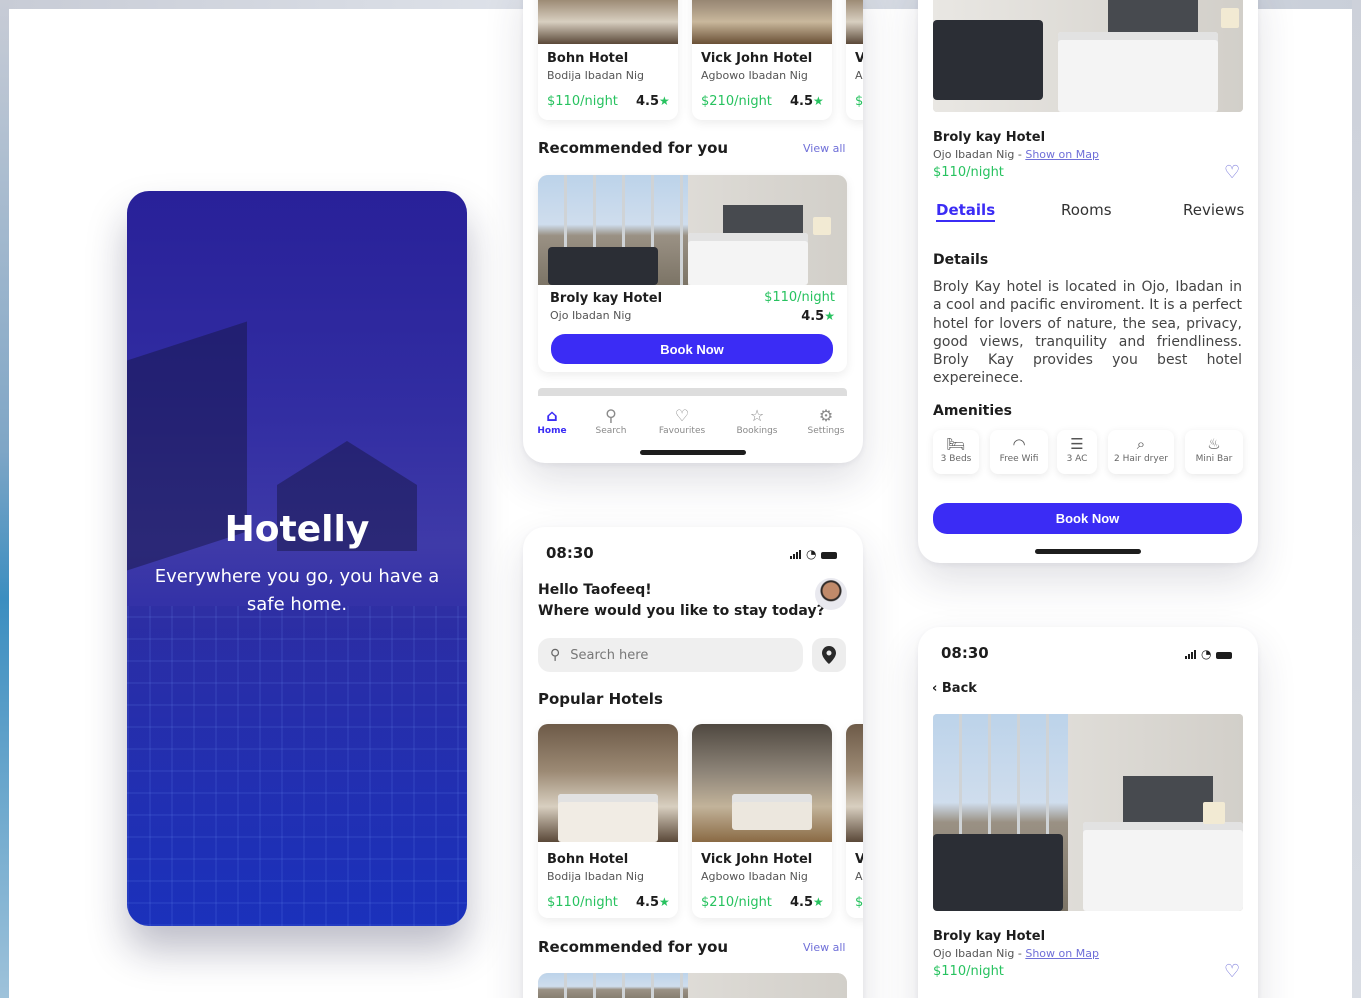  Describe the element at coordinates (1214, 444) in the screenshot. I see `mini-bar-icon: ♨` at that location.